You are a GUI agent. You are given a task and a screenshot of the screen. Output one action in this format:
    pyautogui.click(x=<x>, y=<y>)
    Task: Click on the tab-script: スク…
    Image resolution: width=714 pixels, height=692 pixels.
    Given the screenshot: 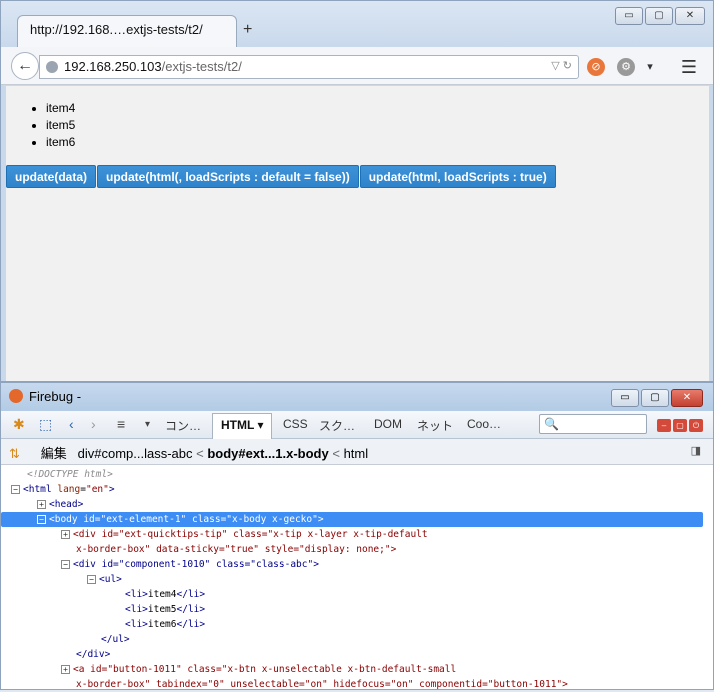 What is the action you would take?
    pyautogui.click(x=337, y=425)
    